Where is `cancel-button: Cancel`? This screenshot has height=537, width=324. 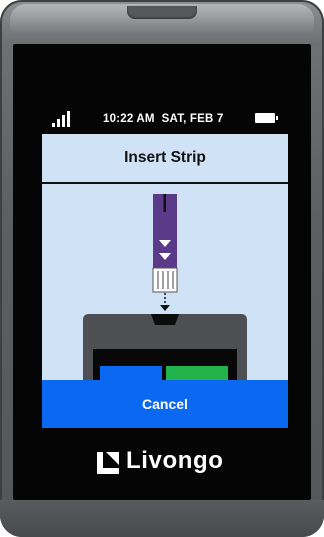 cancel-button: Cancel is located at coordinates (165, 404).